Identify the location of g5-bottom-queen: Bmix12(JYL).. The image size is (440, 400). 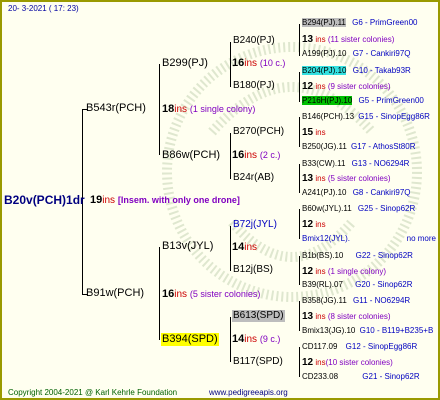
(326, 238).